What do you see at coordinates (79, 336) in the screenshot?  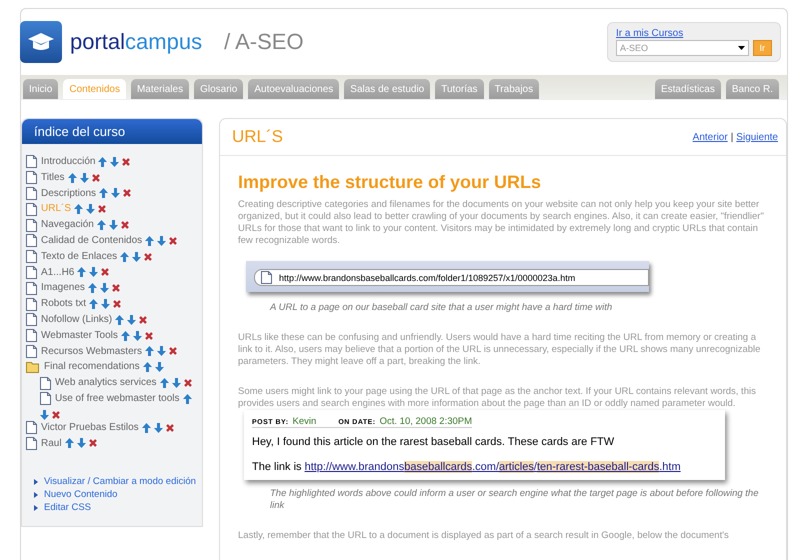 I see `tree-item: Webmaster Tools` at bounding box center [79, 336].